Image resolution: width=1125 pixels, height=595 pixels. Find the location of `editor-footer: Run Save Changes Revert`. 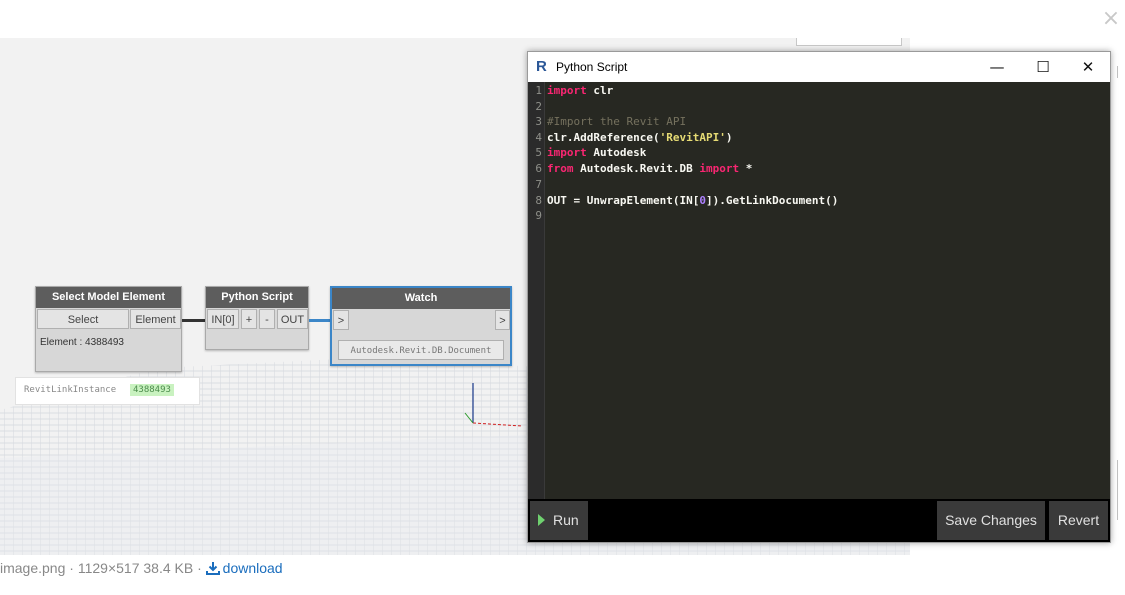

editor-footer: Run Save Changes Revert is located at coordinates (819, 520).